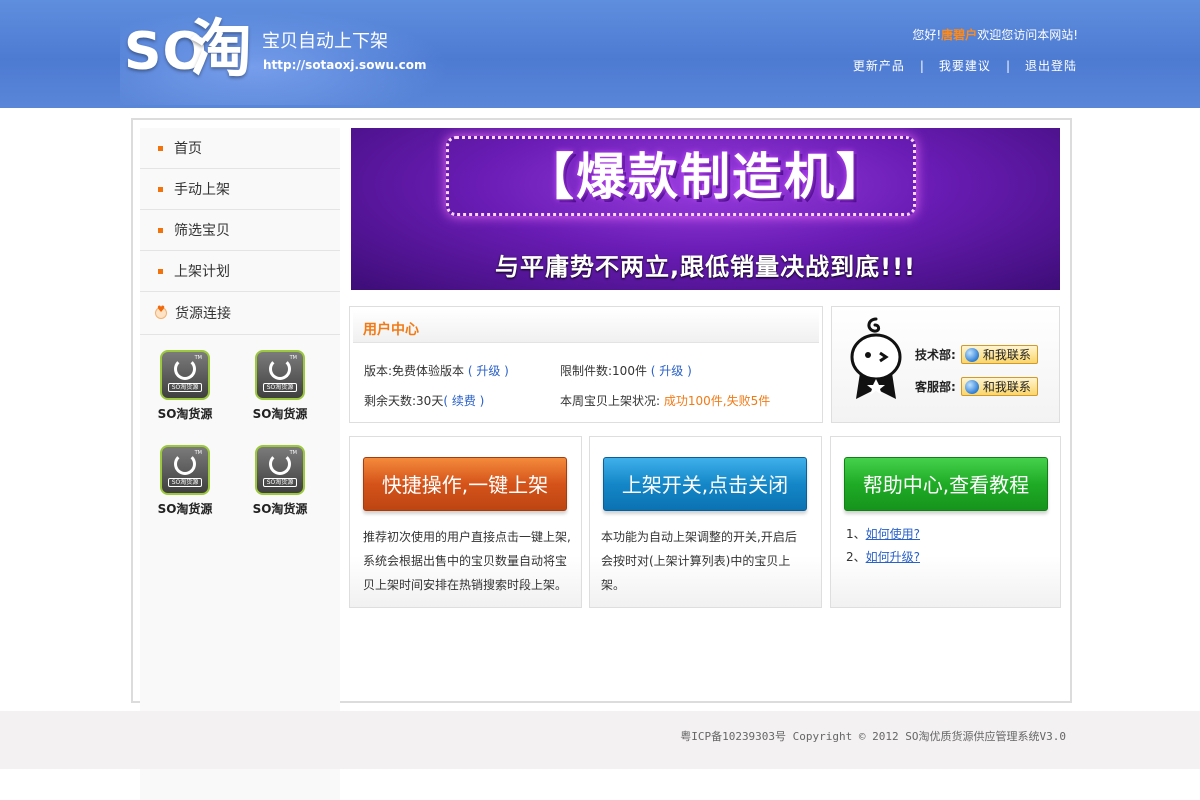  I want to click on days-label: 剩余天数:30天, so click(404, 401).